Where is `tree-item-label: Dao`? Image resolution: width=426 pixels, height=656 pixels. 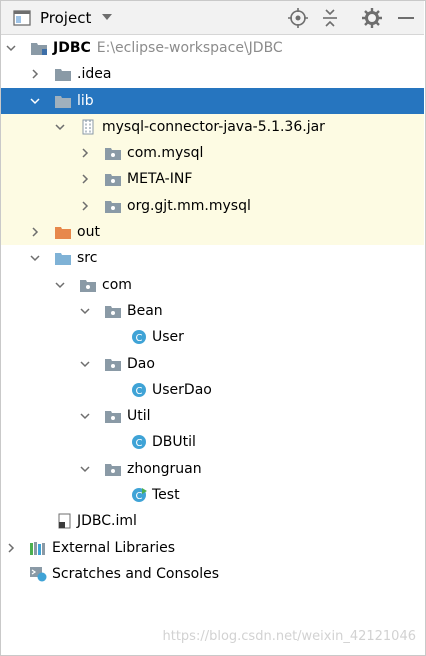
tree-item-label: Dao is located at coordinates (141, 363).